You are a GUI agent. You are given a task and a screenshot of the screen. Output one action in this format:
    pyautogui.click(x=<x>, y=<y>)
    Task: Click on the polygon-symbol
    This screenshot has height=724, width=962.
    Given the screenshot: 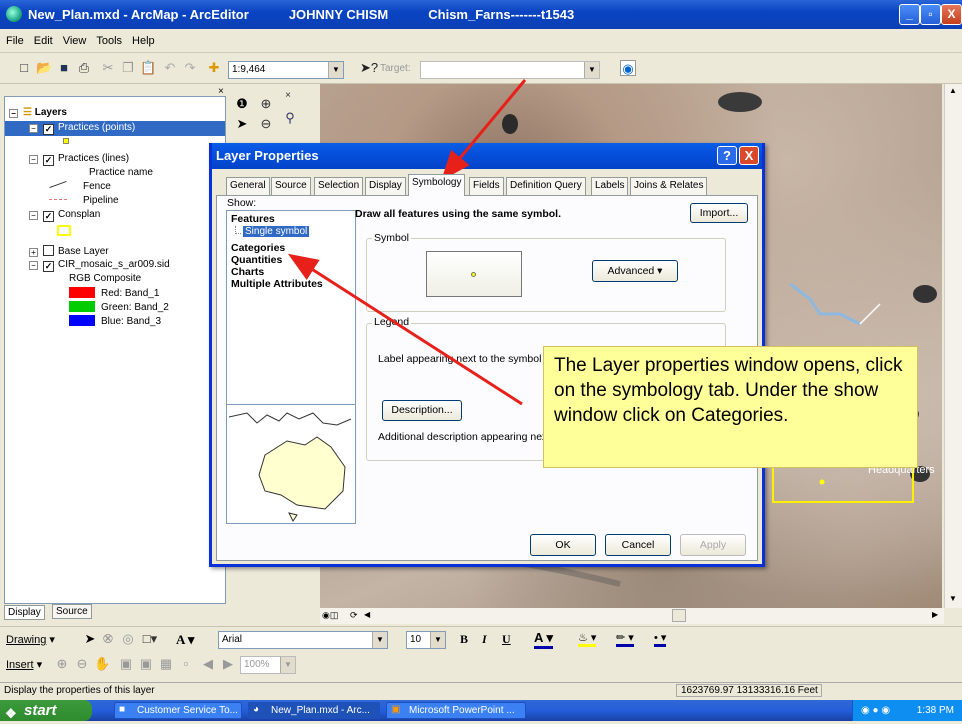 What is the action you would take?
    pyautogui.click(x=64, y=230)
    